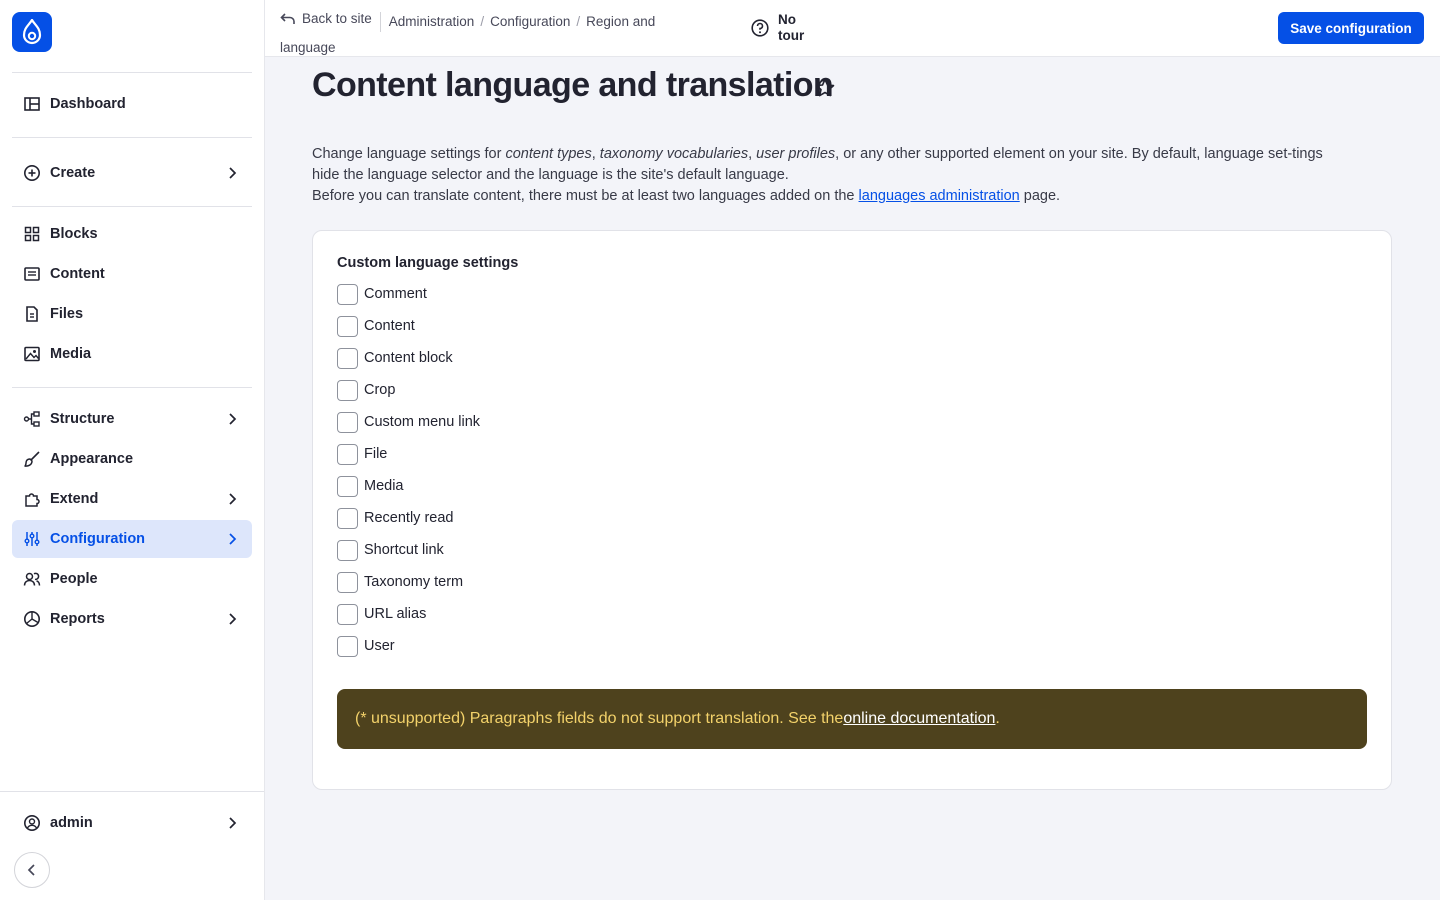  I want to click on checkbox-label: User, so click(379, 646).